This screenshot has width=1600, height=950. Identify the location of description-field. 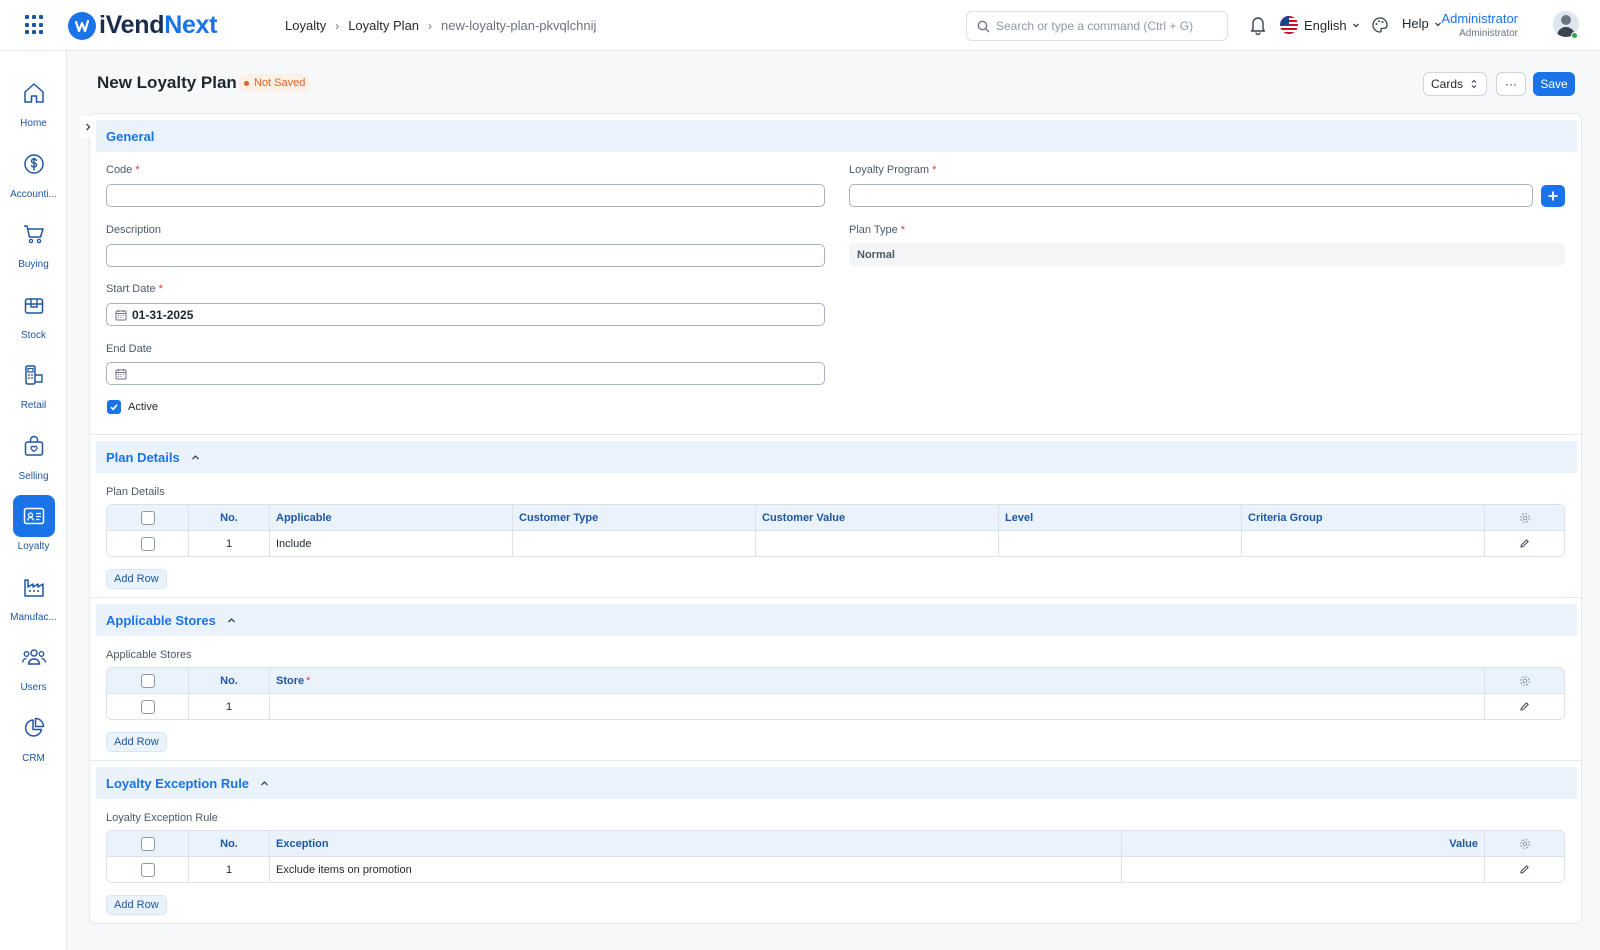
(465, 255).